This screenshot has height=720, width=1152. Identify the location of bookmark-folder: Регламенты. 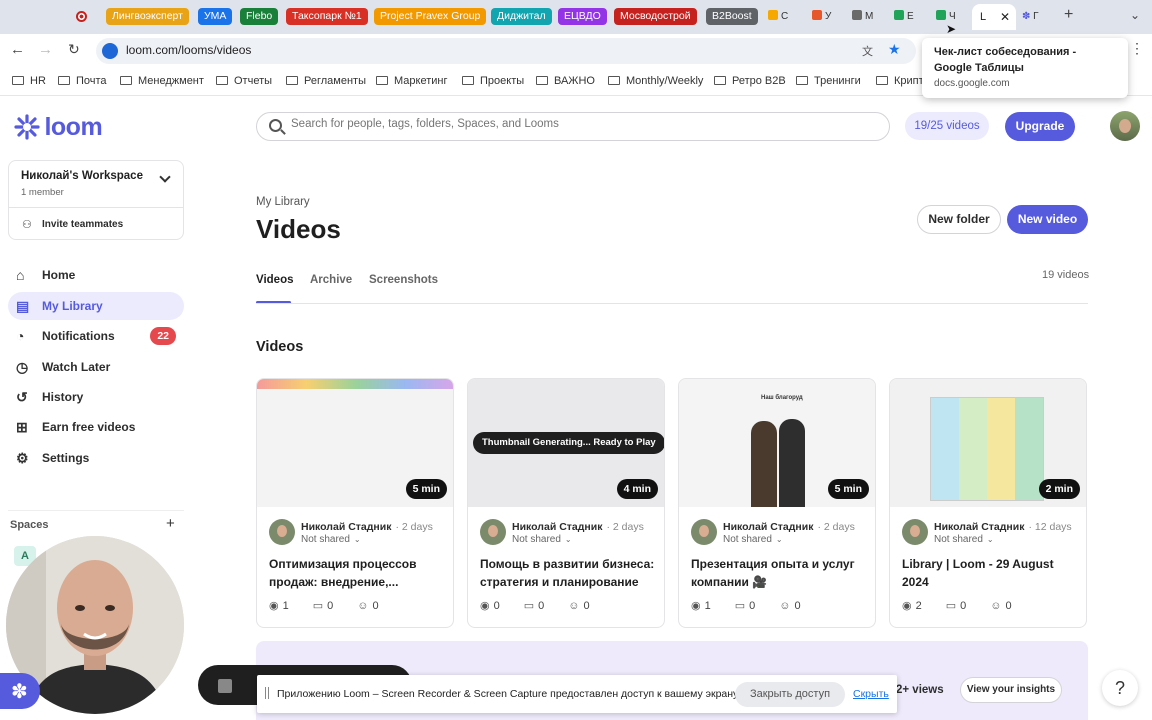
(326, 81).